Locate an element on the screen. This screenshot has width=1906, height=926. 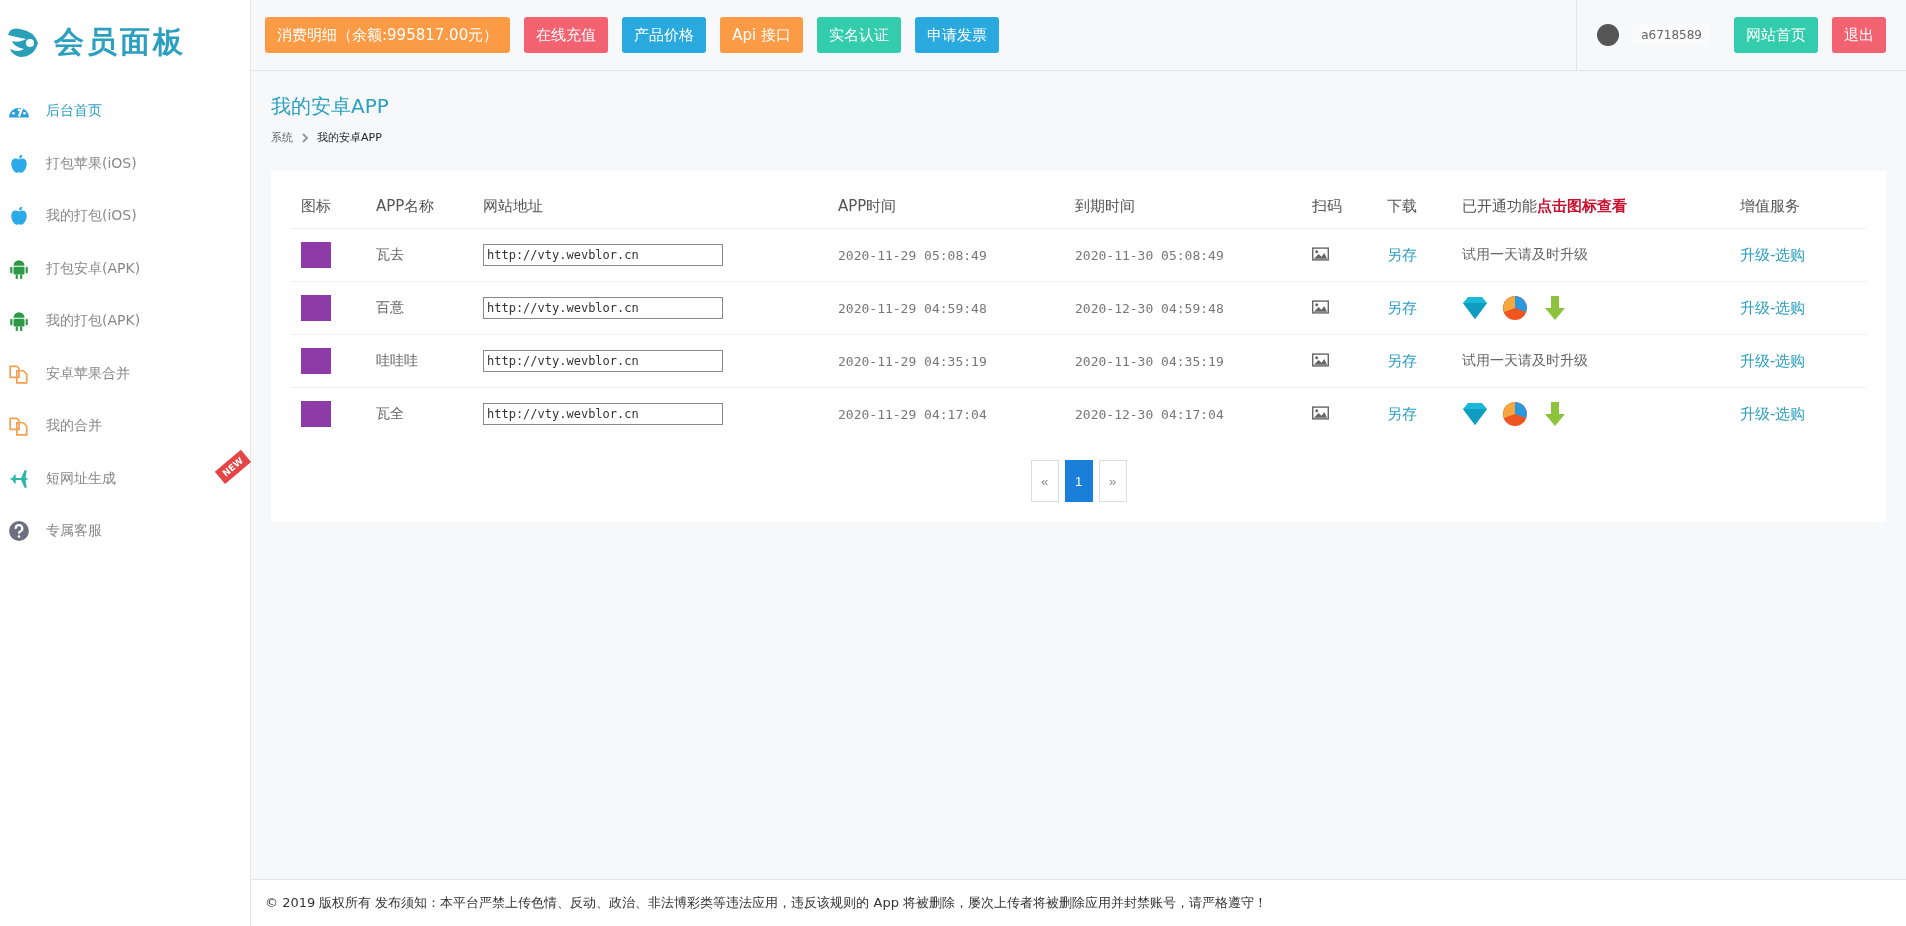
username: a6718589 is located at coordinates (1671, 35).